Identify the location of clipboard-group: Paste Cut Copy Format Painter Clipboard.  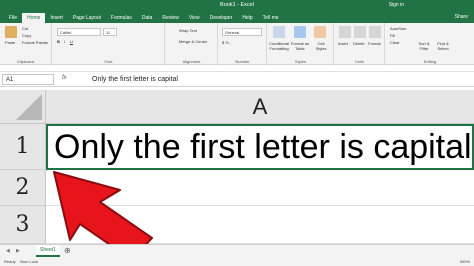
(26, 44).